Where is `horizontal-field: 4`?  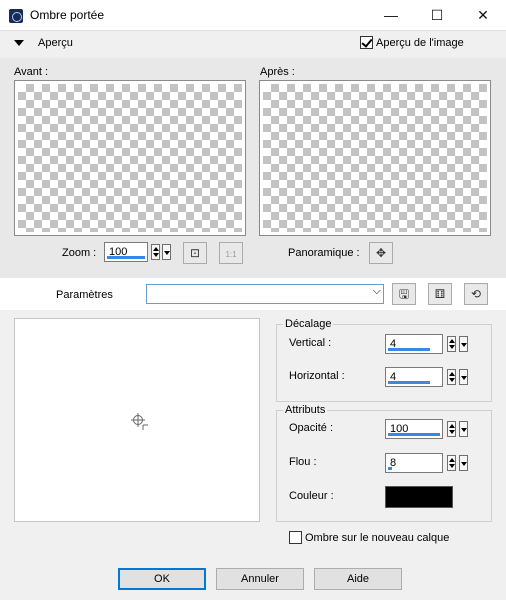
horizontal-field: 4 is located at coordinates (414, 377).